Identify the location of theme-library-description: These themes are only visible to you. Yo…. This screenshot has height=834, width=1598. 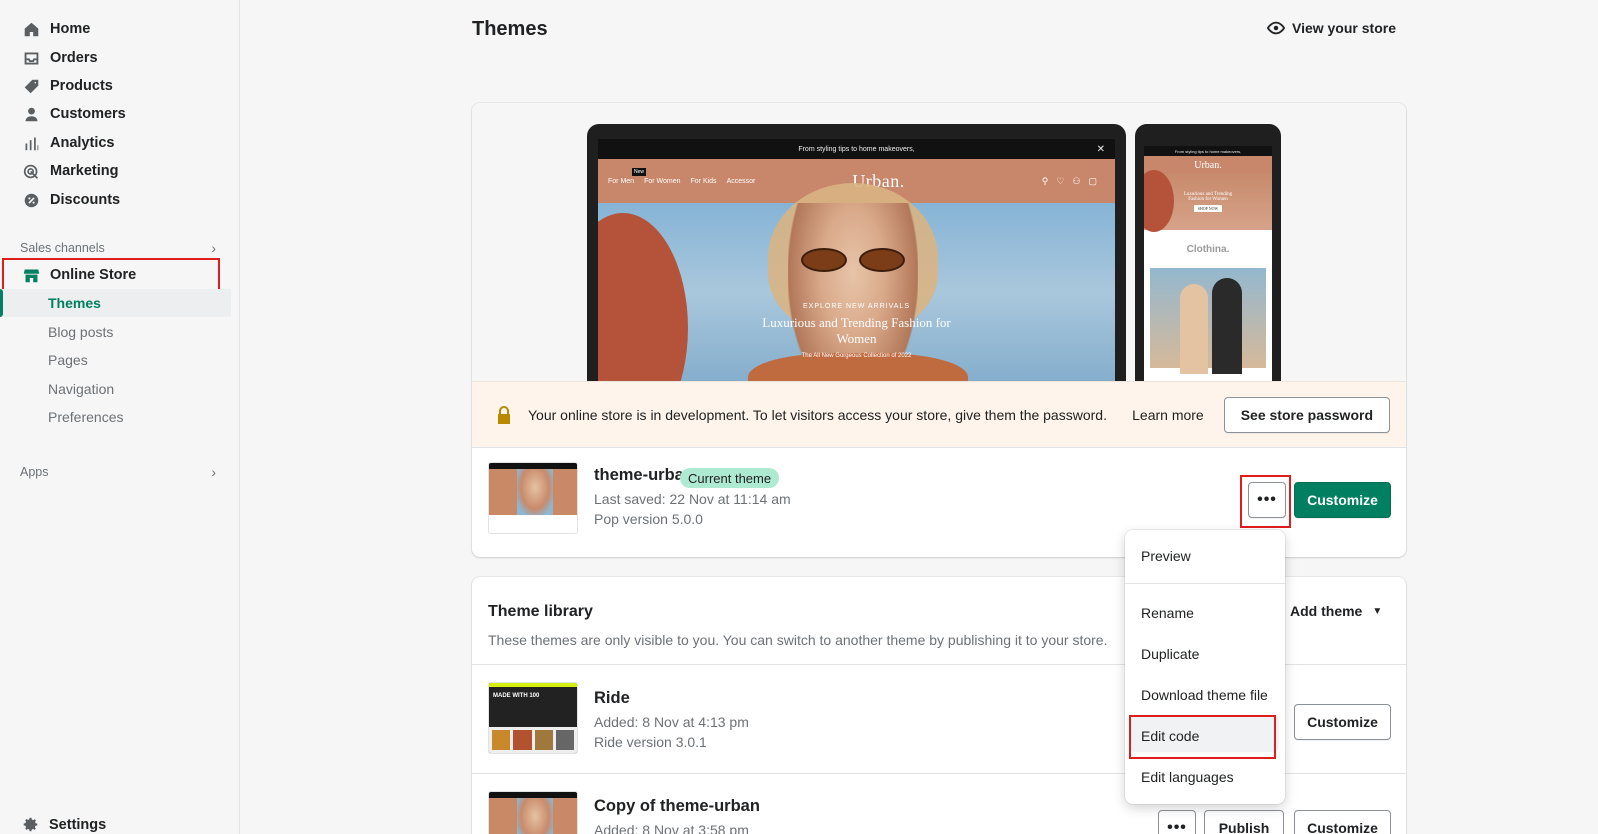
(798, 640).